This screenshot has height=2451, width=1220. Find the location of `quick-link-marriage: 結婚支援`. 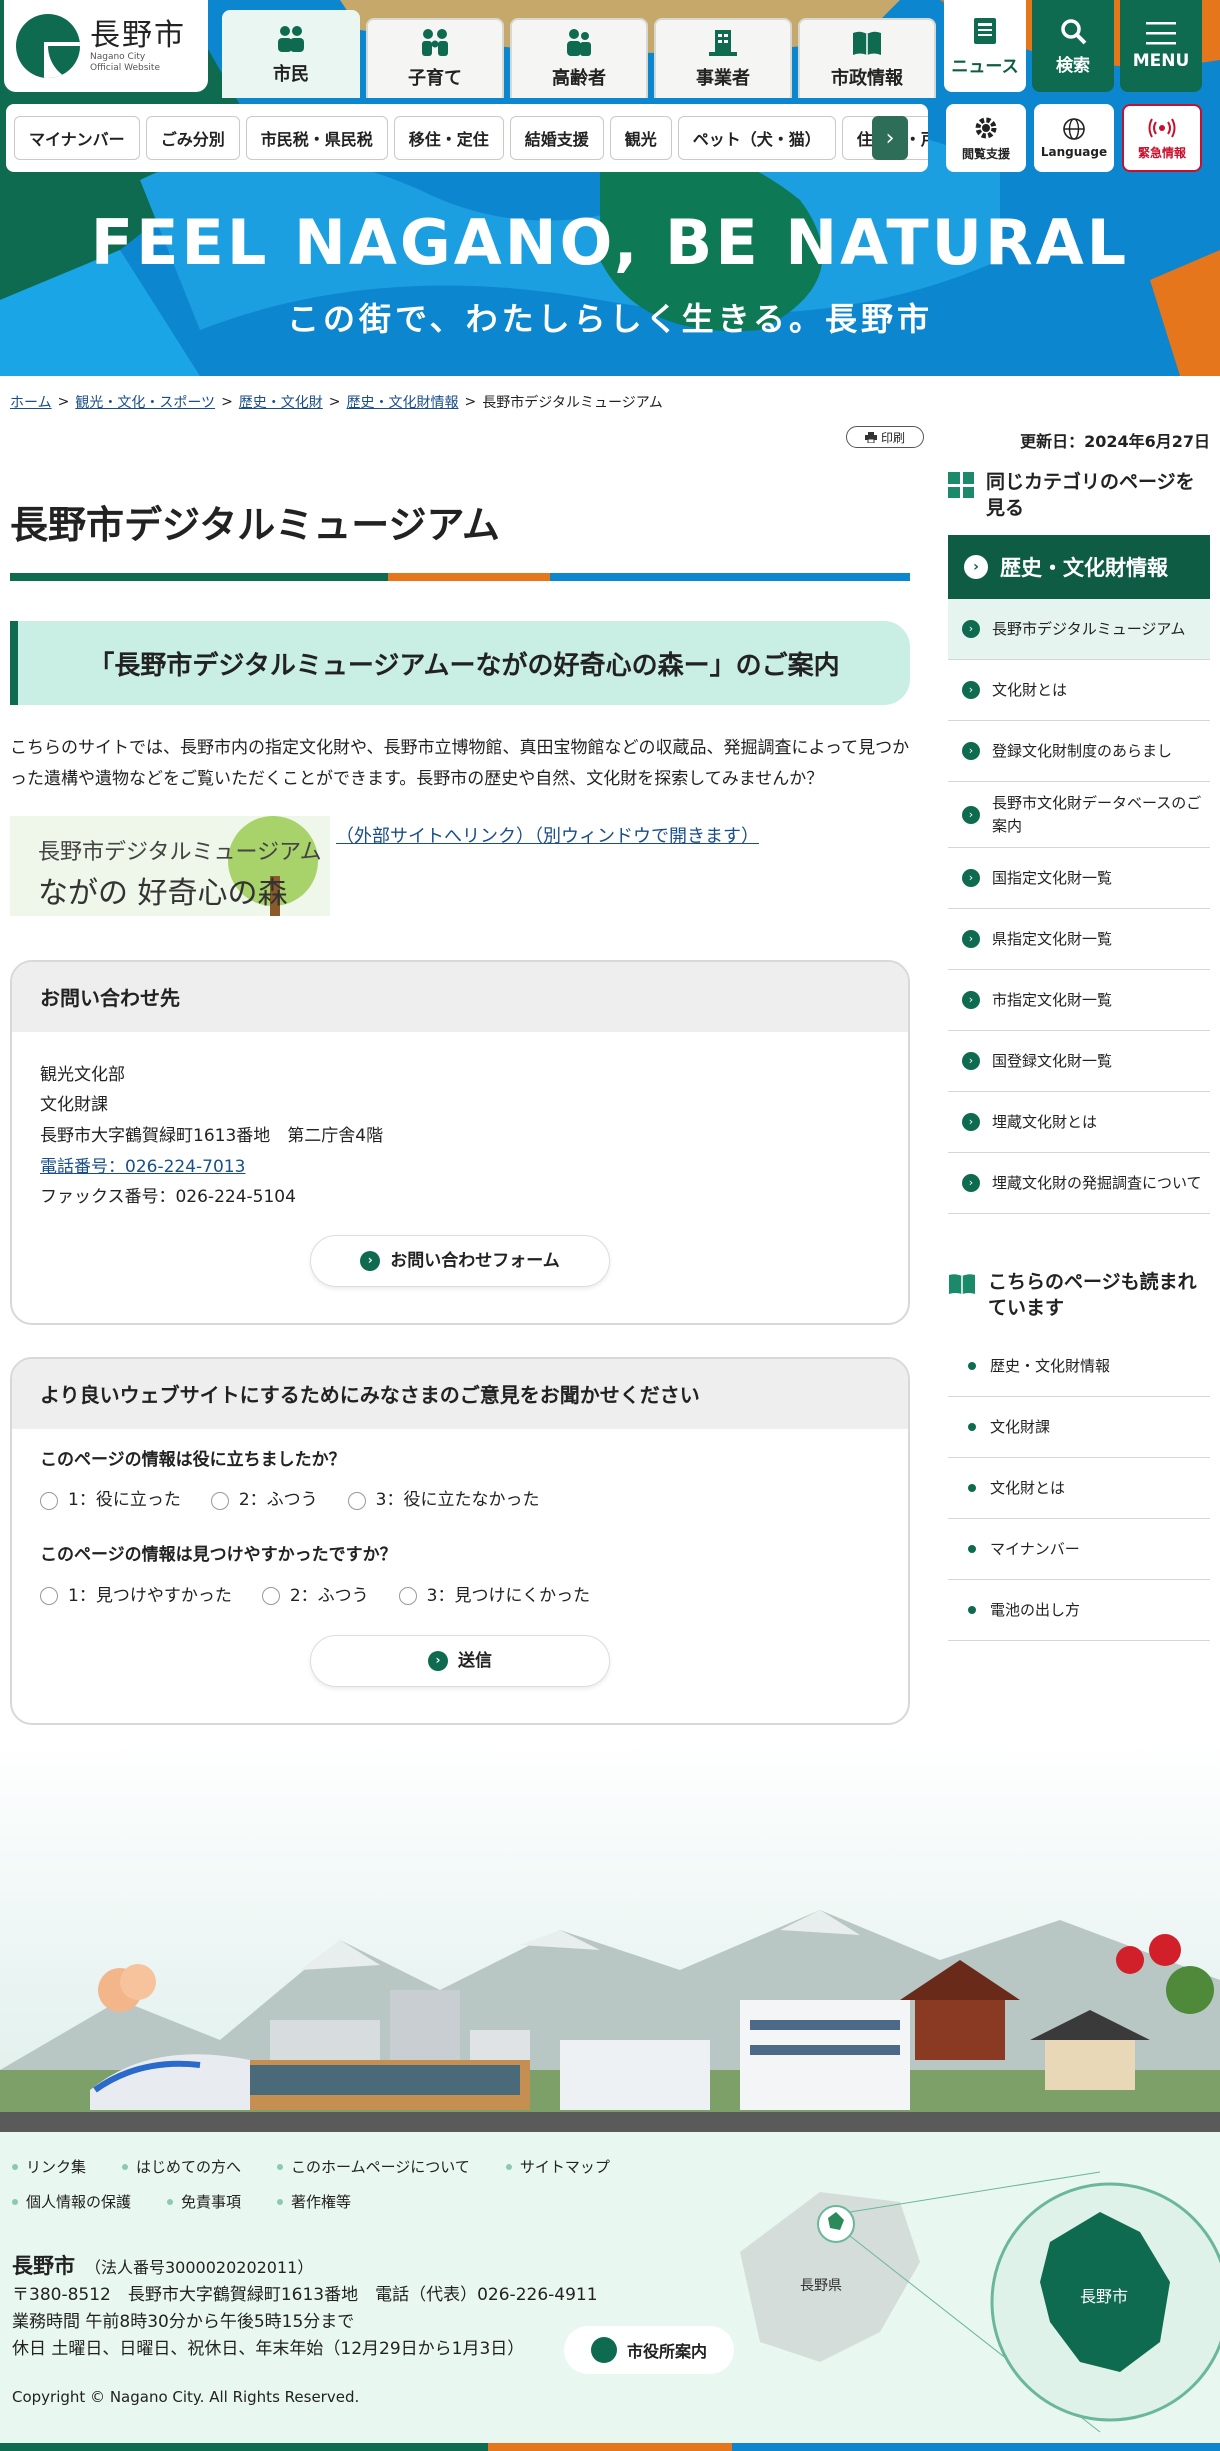

quick-link-marriage: 結婚支援 is located at coordinates (556, 138).